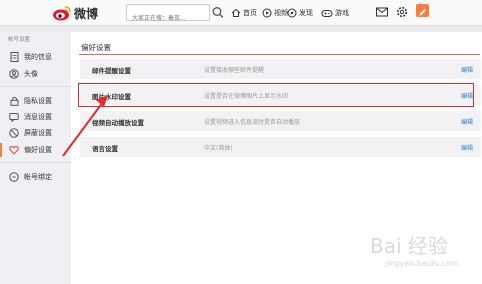  I want to click on gear-icon, so click(402, 12).